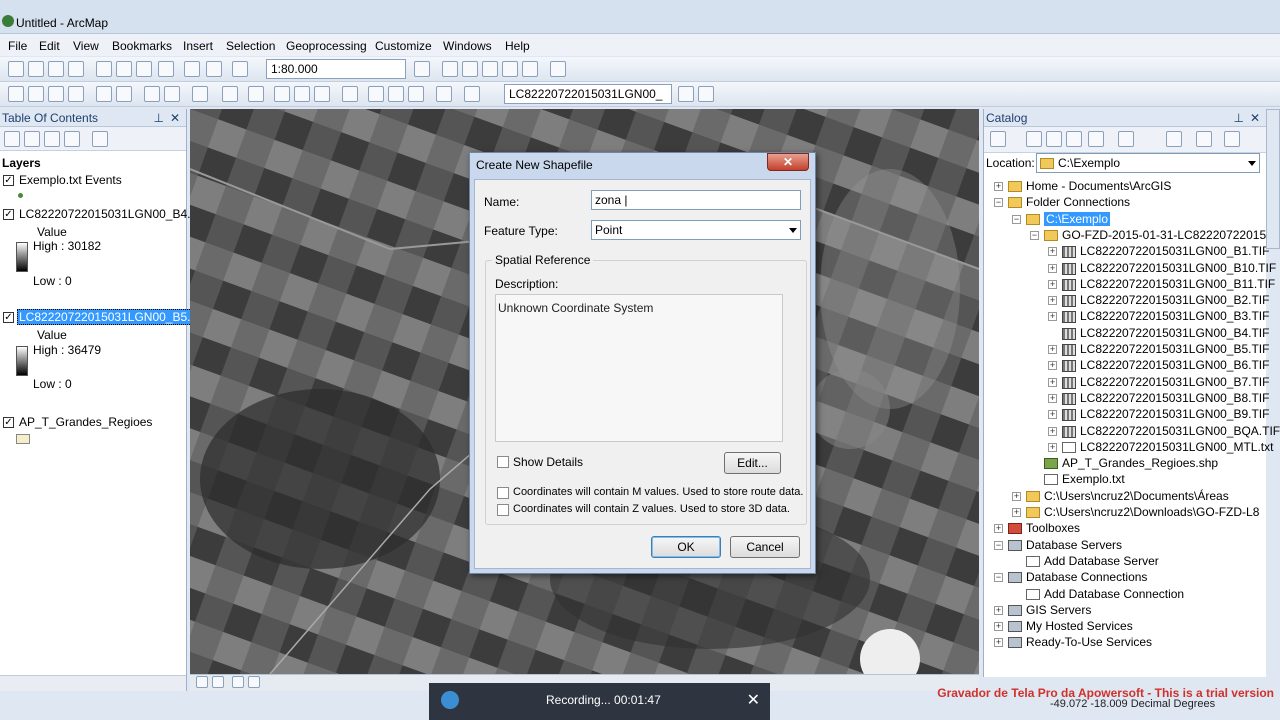  I want to click on catalog-tree-item: Add Database Server, so click(1101, 561).